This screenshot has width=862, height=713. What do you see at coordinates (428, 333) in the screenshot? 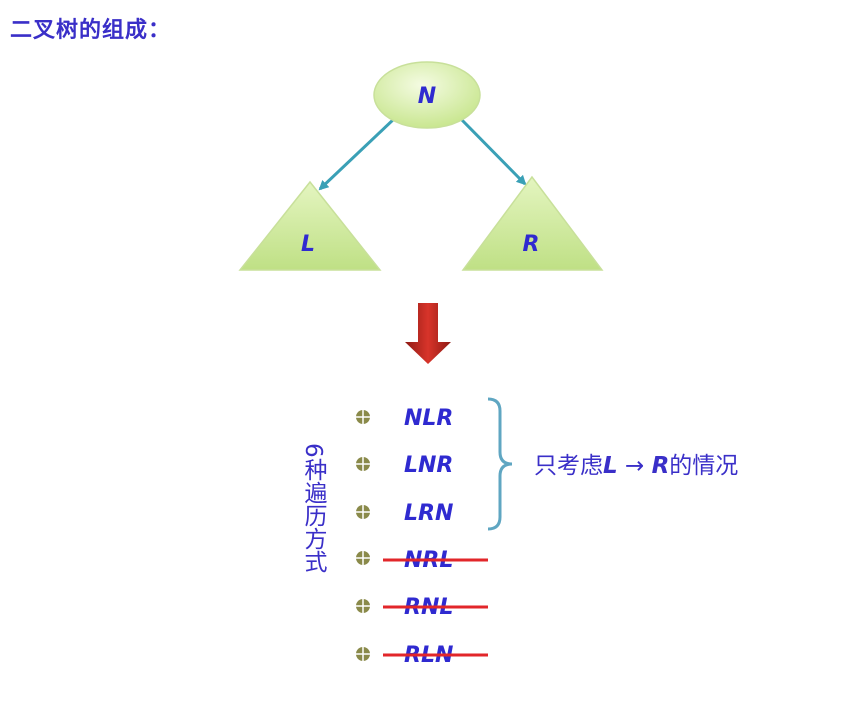
I see `down-arrow-icon` at bounding box center [428, 333].